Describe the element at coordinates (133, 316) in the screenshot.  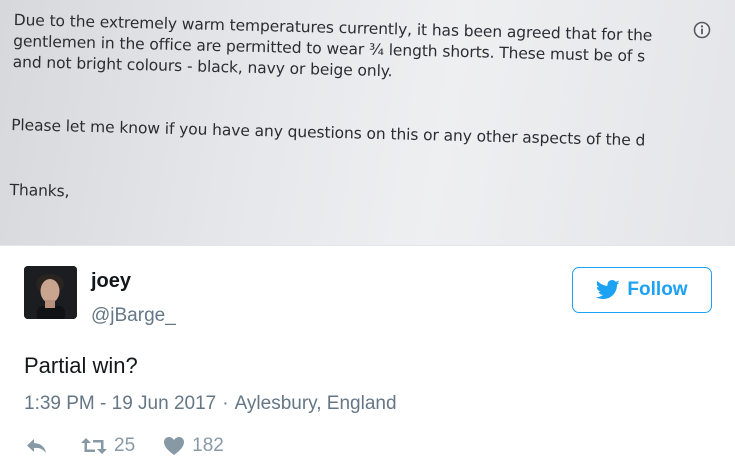
I see `user-handle: @jBarge_` at that location.